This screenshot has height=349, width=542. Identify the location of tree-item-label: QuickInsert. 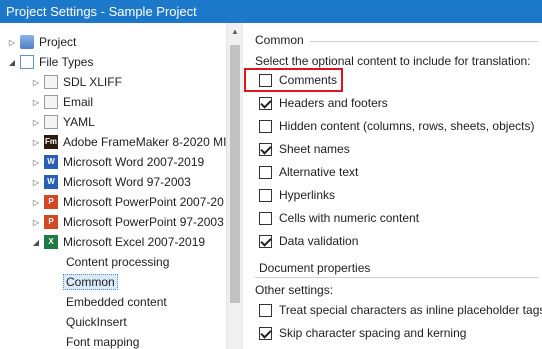
(96, 322).